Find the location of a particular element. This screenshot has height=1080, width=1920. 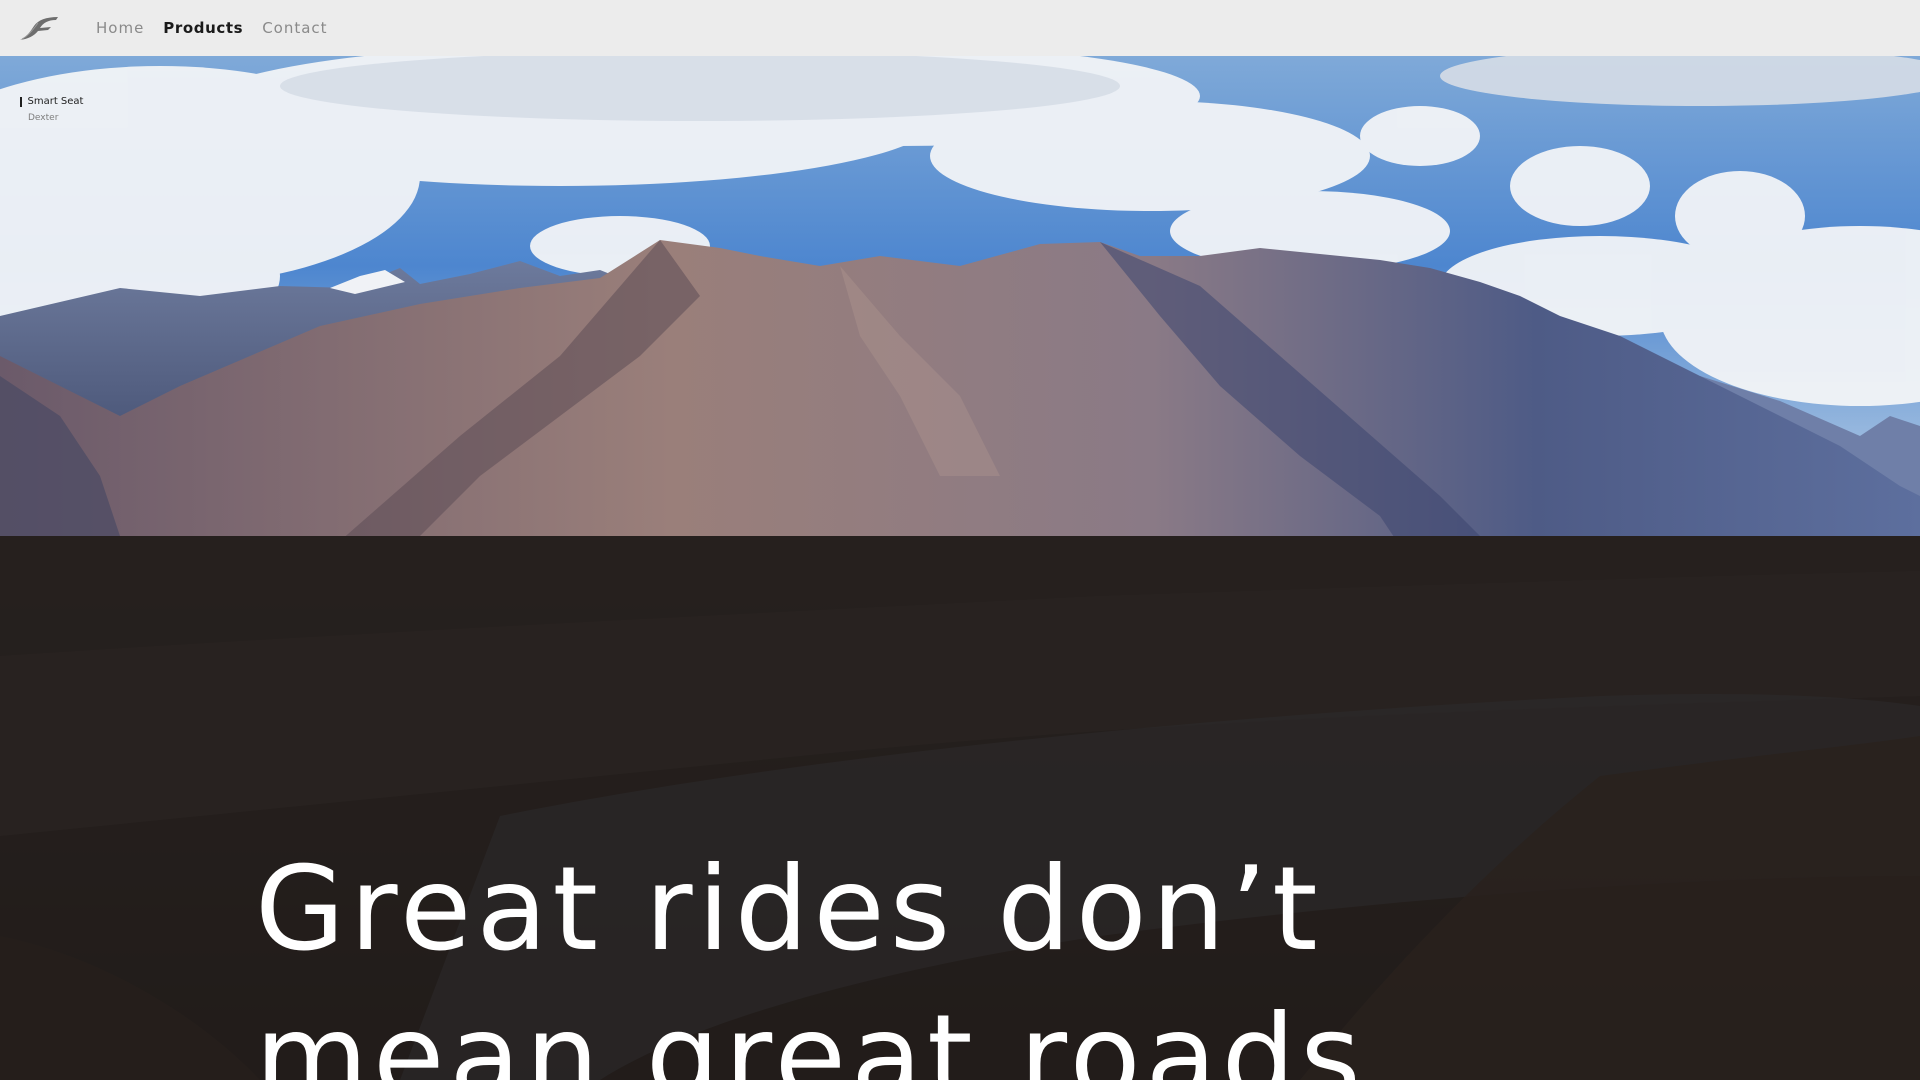

nav-home-link: Home is located at coordinates (120, 28).